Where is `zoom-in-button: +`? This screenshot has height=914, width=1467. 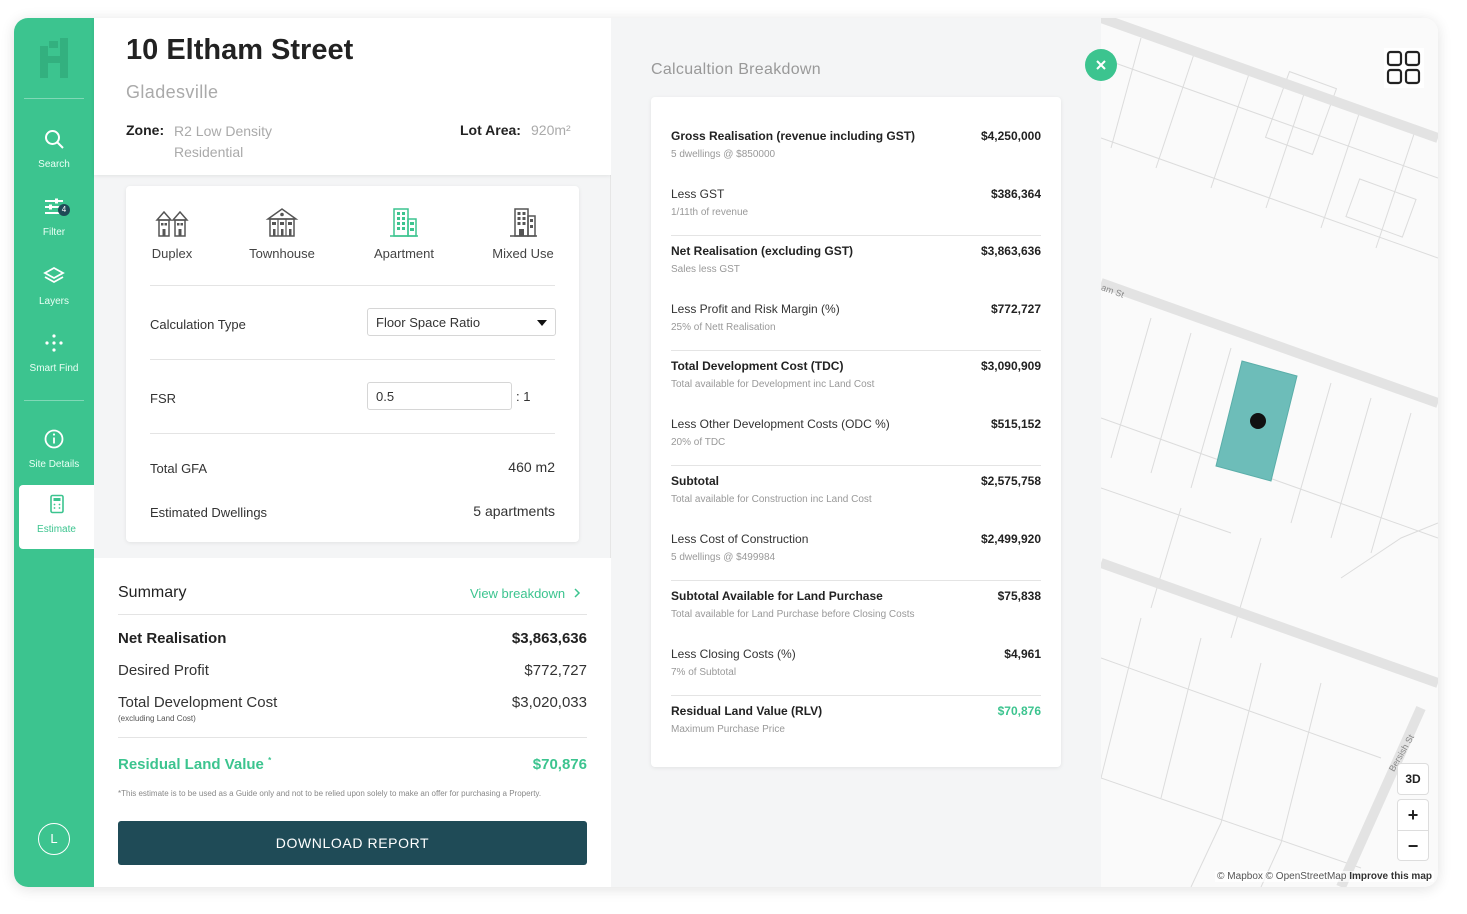 zoom-in-button: + is located at coordinates (1413, 815).